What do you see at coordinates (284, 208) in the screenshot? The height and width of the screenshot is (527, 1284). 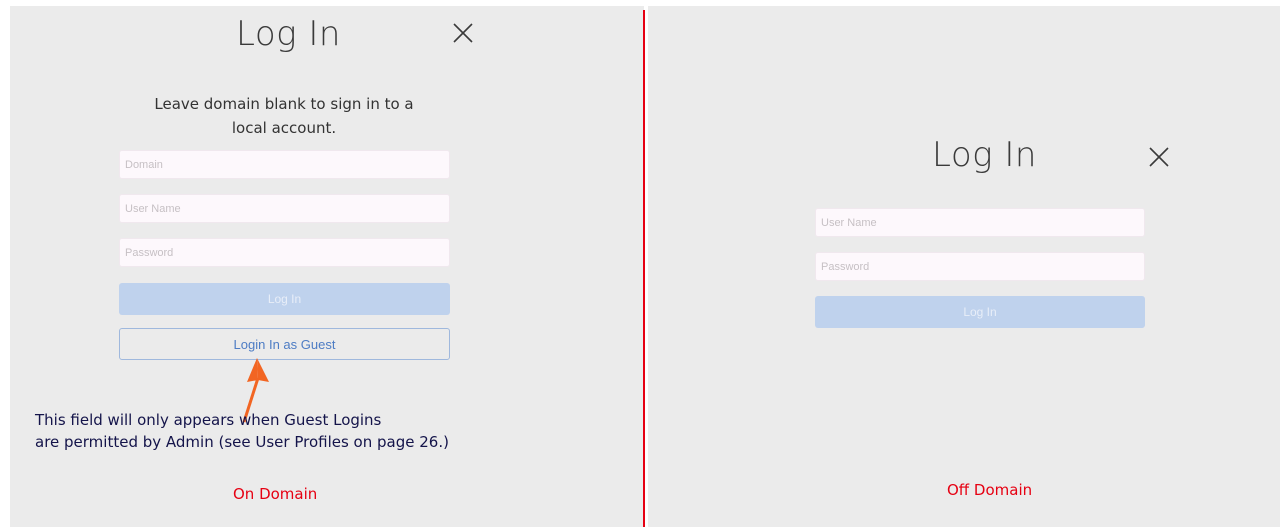 I see `username-field` at bounding box center [284, 208].